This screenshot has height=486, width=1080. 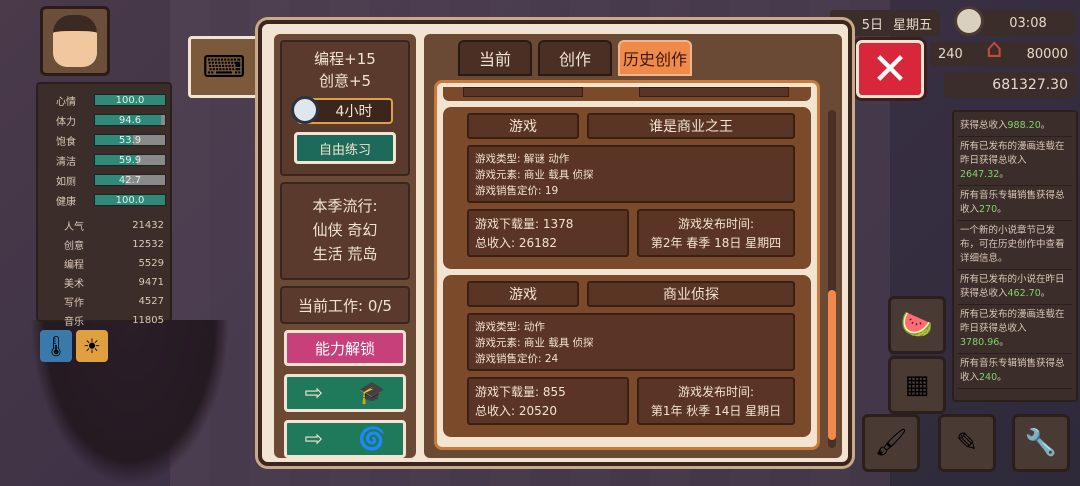 I want to click on trend-title: 本季流行:, so click(x=345, y=206).